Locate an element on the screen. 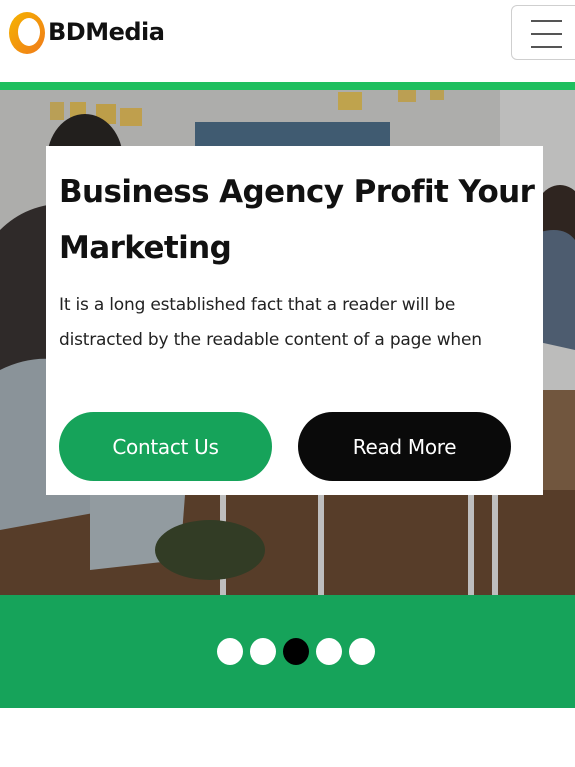 This screenshot has height=767, width=575. read-more-button: Read More is located at coordinates (404, 446).